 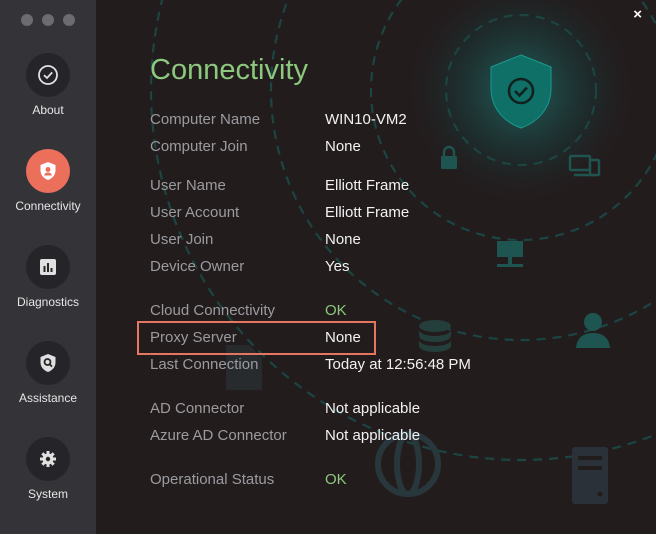 What do you see at coordinates (256, 338) in the screenshot?
I see `highlight-box` at bounding box center [256, 338].